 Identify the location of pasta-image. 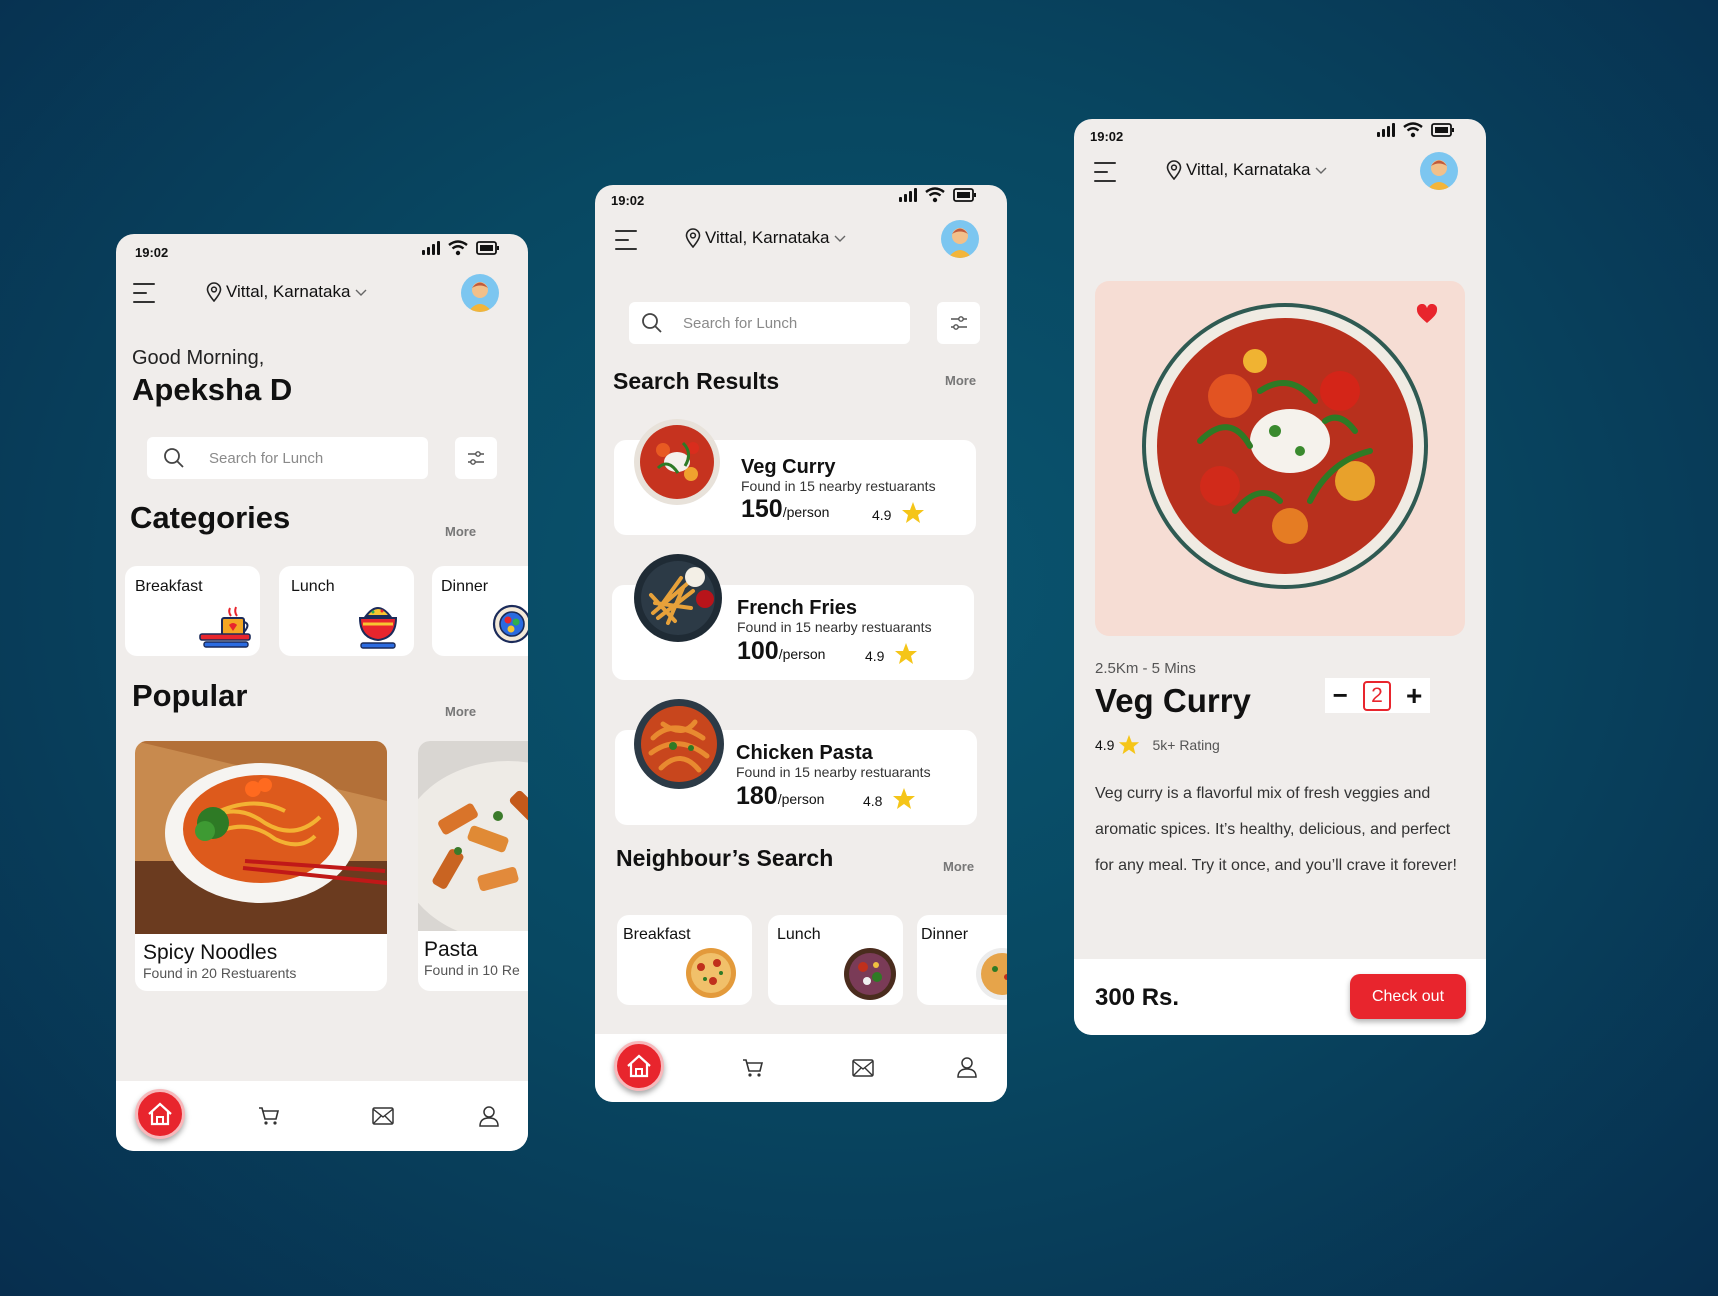
(473, 836).